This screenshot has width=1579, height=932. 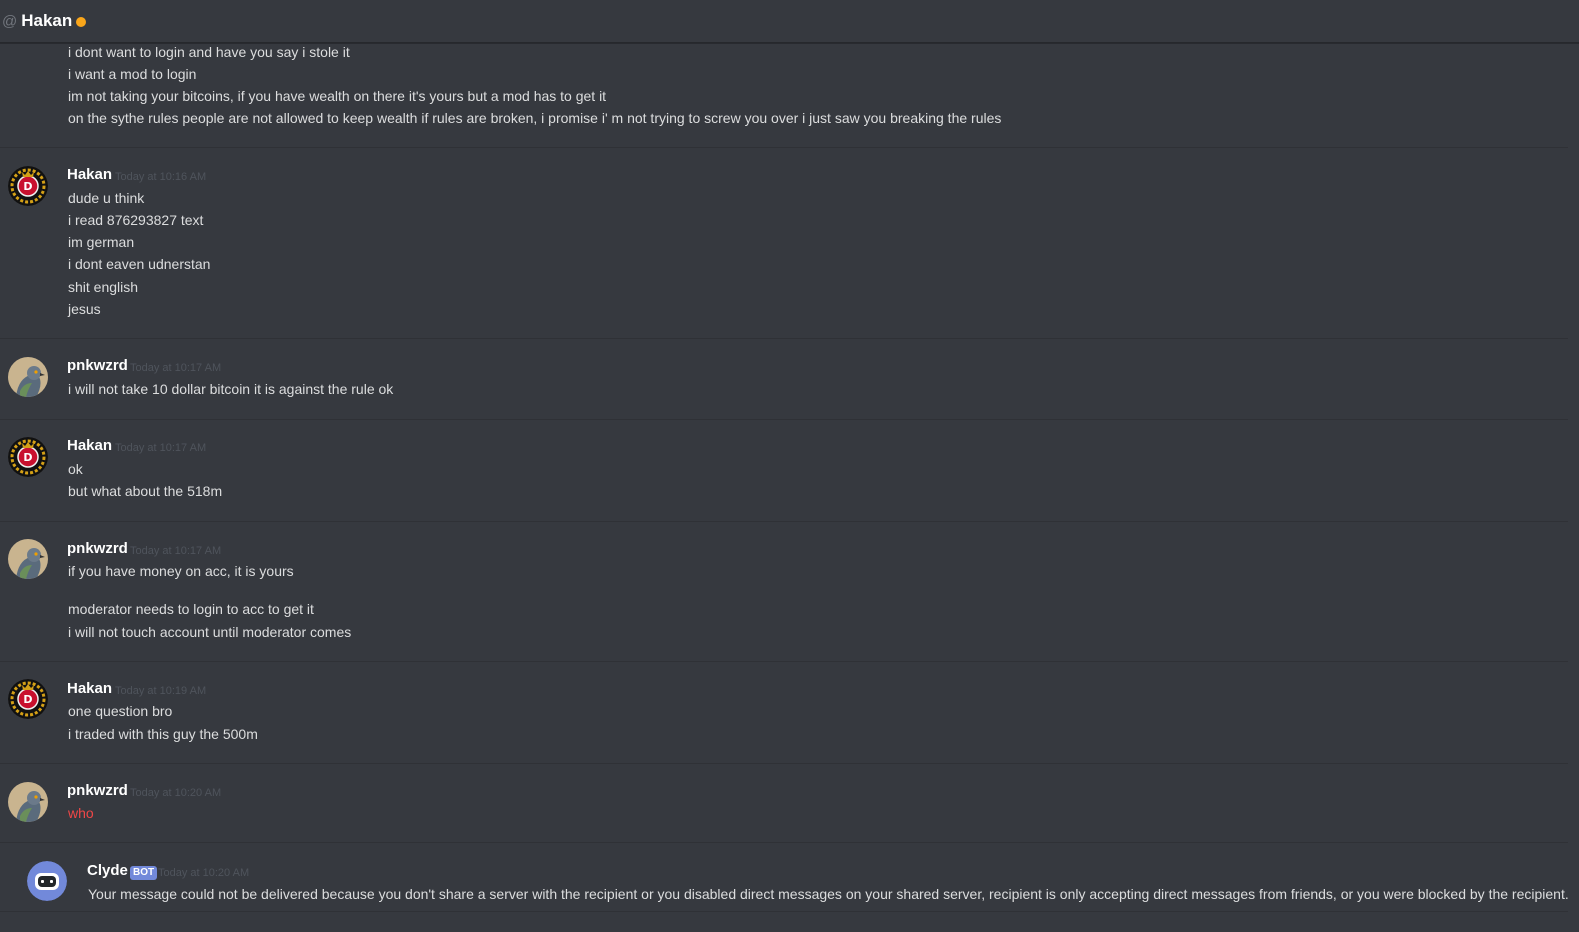 I want to click on message-line: i traded with this guy the 500m, so click(x=163, y=734).